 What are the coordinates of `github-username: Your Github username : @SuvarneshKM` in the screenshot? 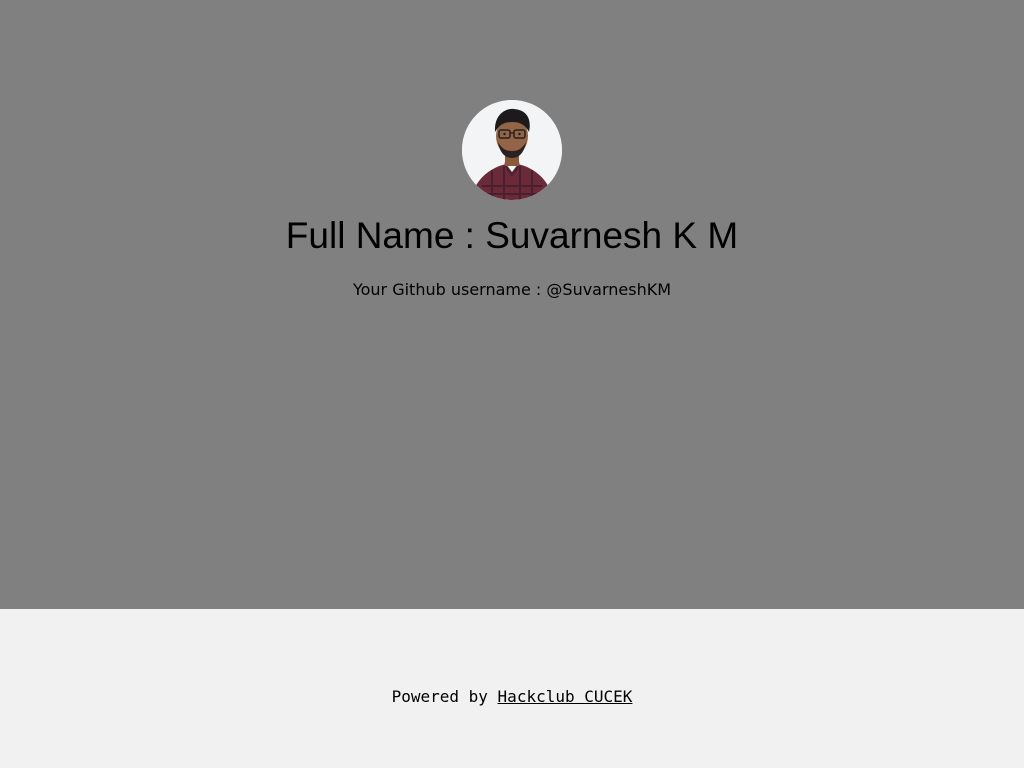 It's located at (512, 289).